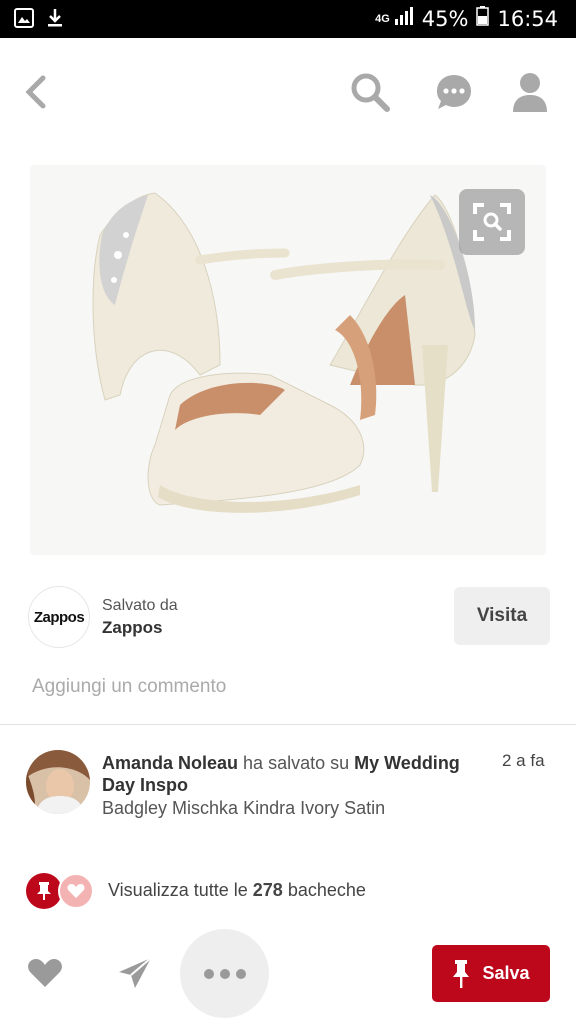  What do you see at coordinates (404, 19) in the screenshot?
I see `signal-icon` at bounding box center [404, 19].